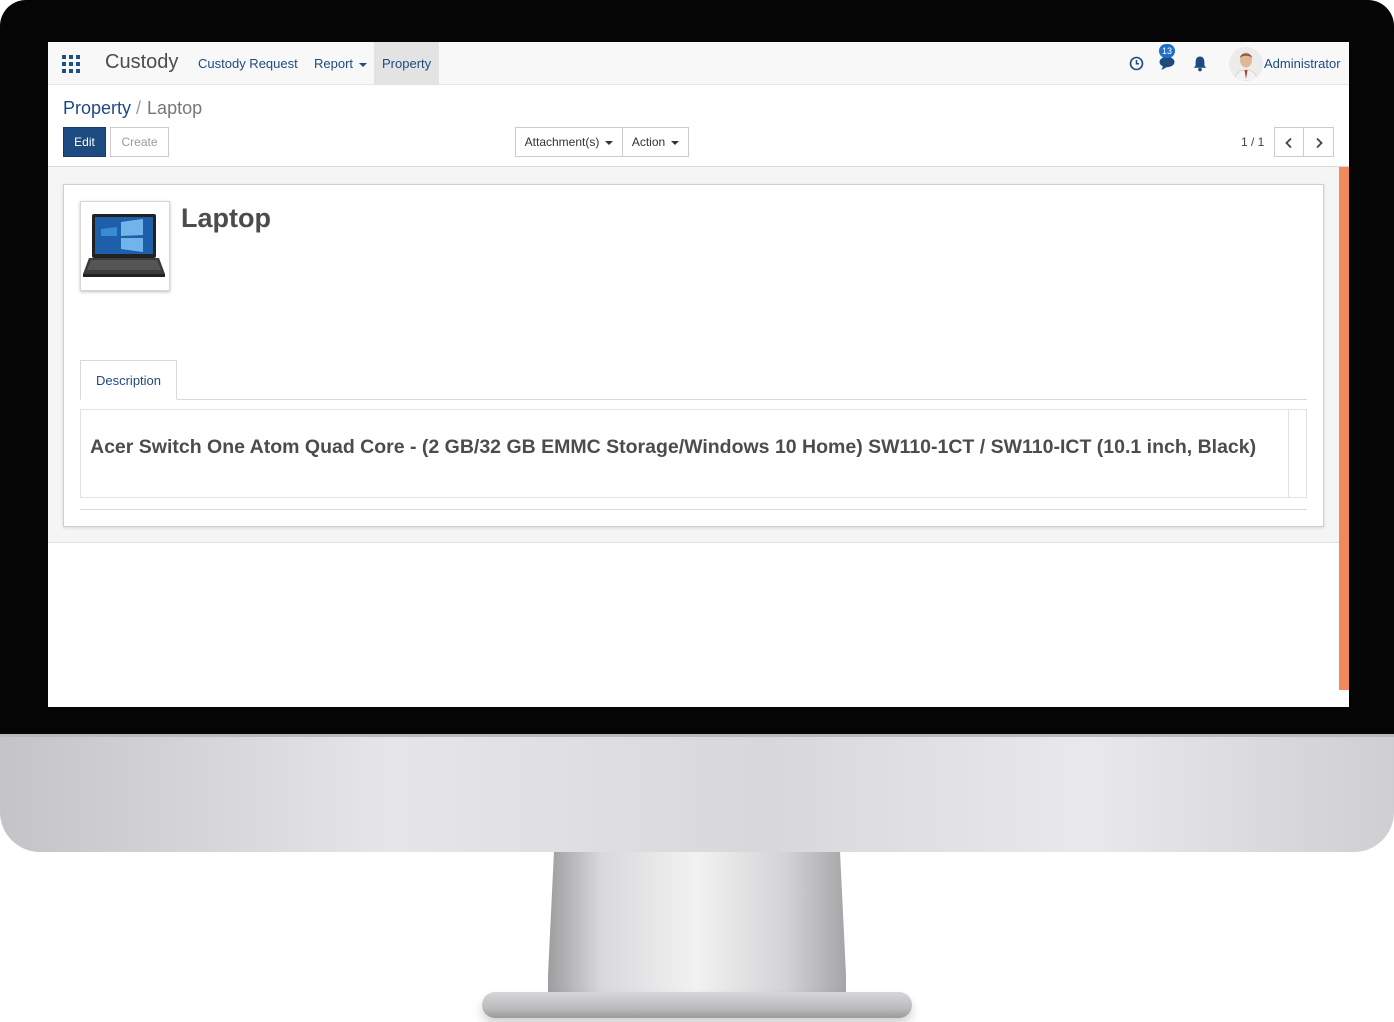 Image resolution: width=1394 pixels, height=1022 pixels. I want to click on product-image, so click(125, 246).